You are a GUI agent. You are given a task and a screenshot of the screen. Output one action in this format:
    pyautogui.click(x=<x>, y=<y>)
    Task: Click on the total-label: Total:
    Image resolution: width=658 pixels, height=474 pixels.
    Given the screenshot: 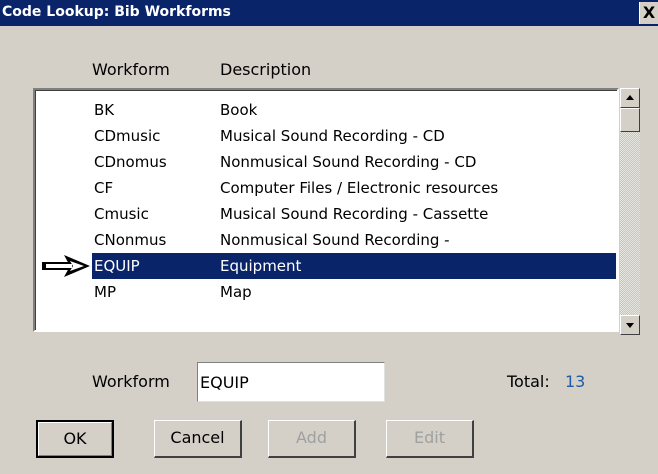 What is the action you would take?
    pyautogui.click(x=528, y=381)
    